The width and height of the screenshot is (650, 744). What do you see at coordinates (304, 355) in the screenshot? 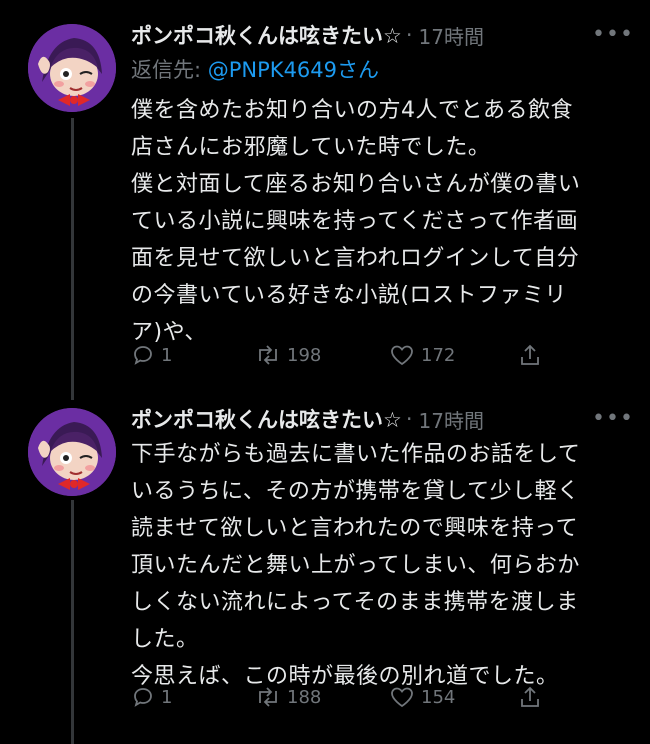
I see `retweet-count: 198` at bounding box center [304, 355].